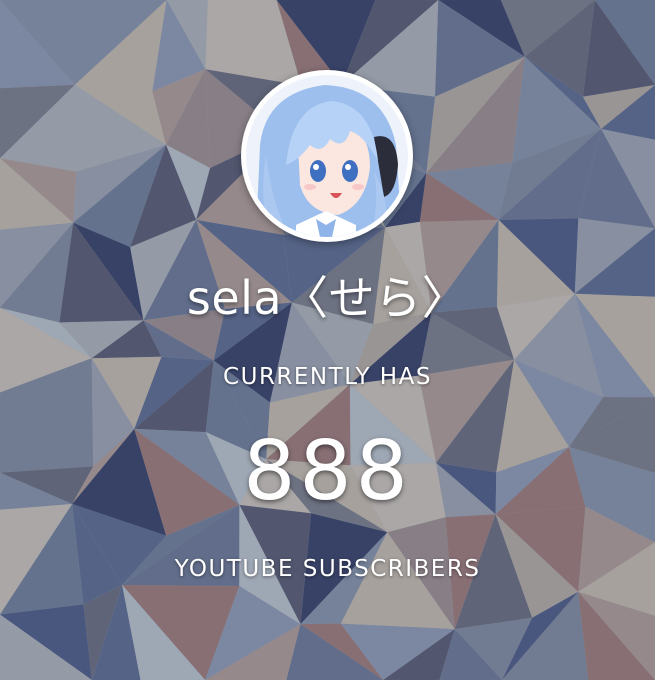  I want to click on subscriber-count: 888, so click(327, 471).